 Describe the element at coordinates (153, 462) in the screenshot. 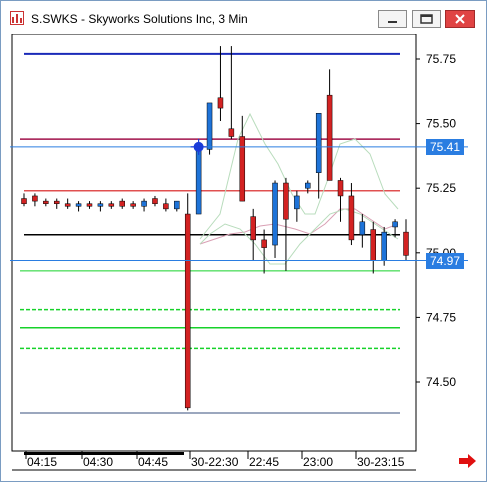

I see `time-label: 04:45` at that location.